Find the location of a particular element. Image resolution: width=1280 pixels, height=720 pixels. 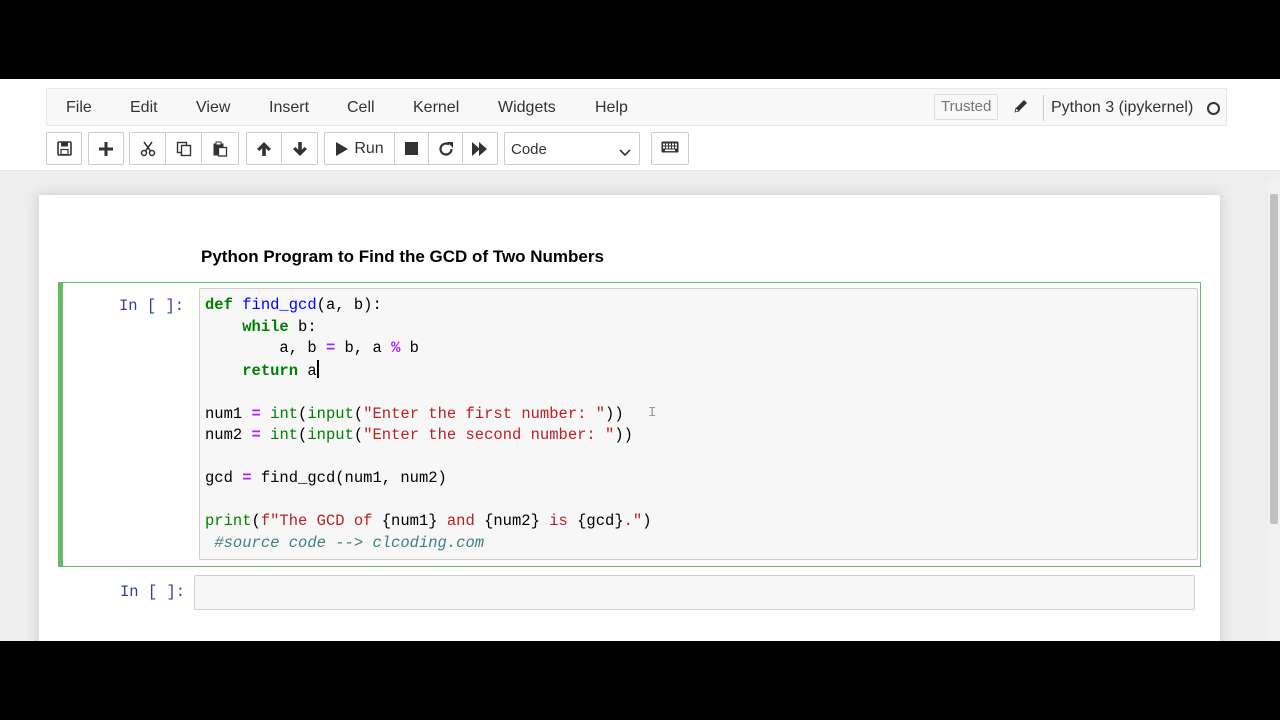

restart-button is located at coordinates (446, 148).